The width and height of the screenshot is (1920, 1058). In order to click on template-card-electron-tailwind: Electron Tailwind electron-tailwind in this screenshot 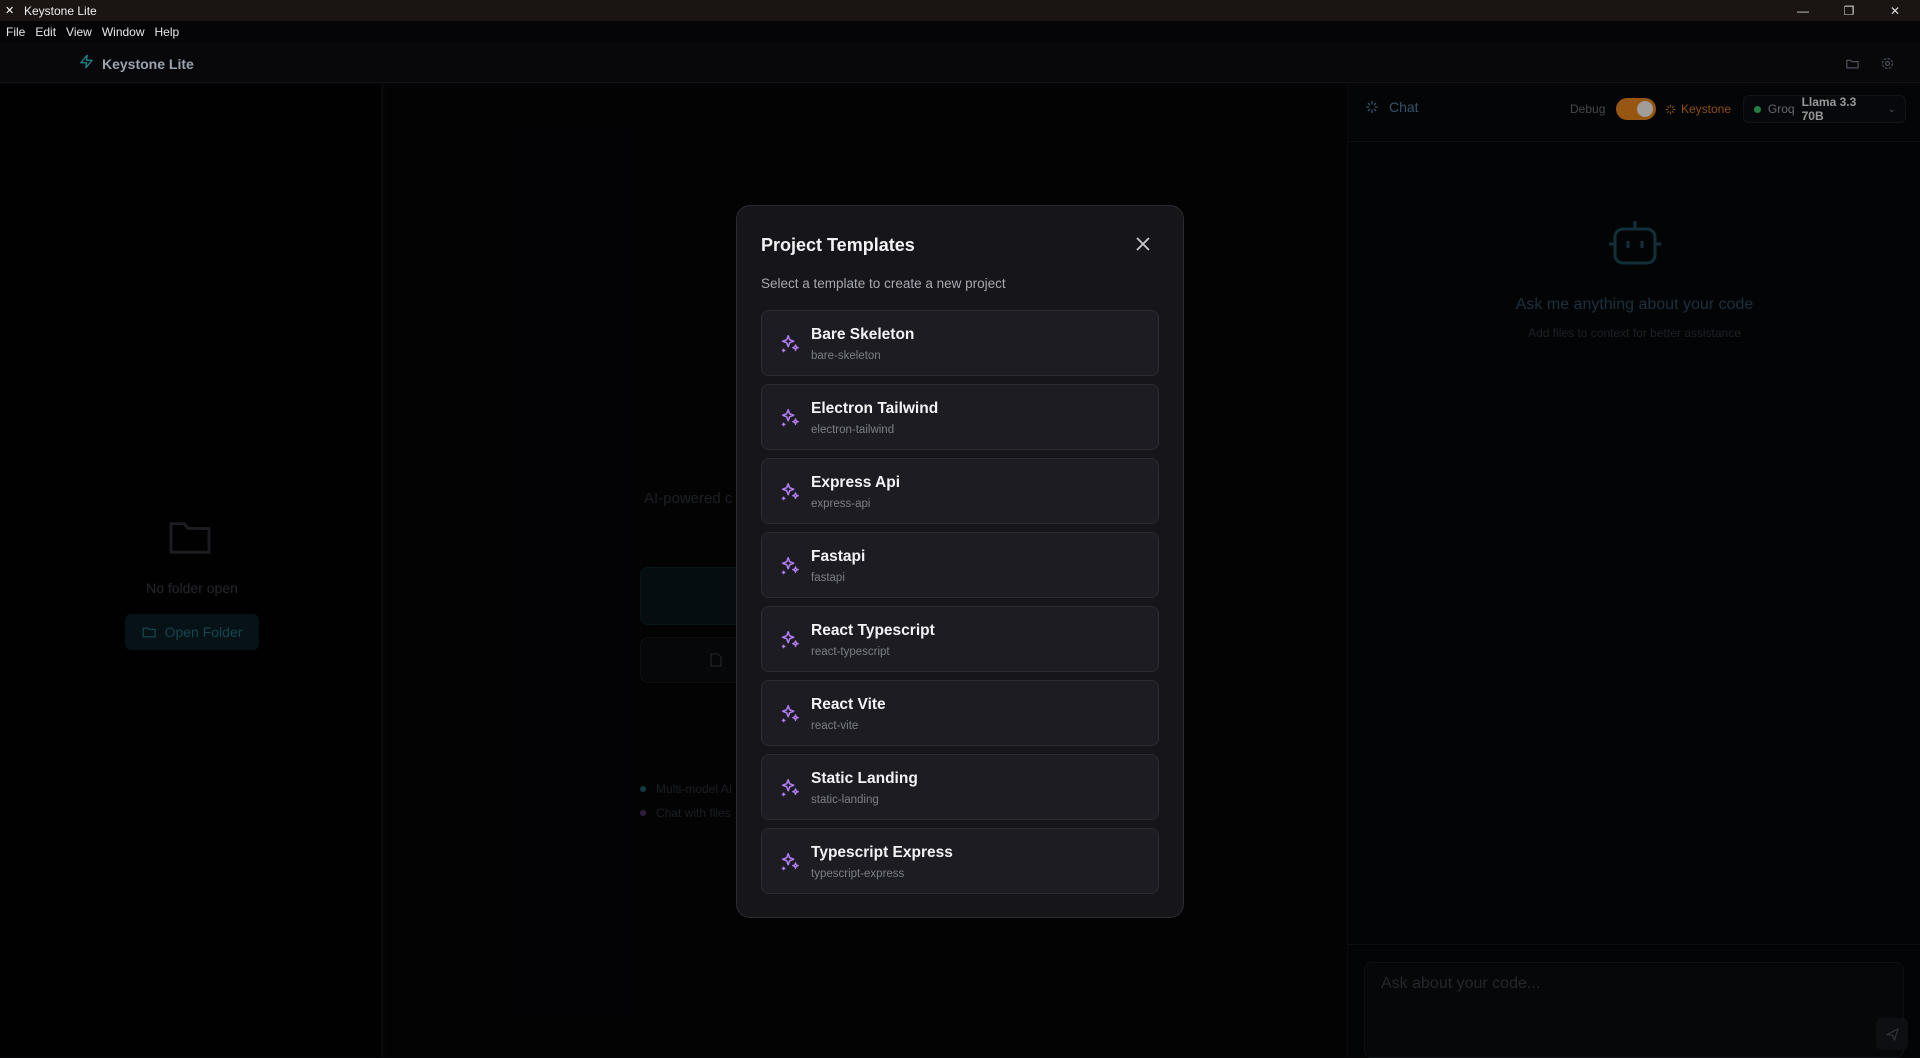, I will do `click(960, 417)`.